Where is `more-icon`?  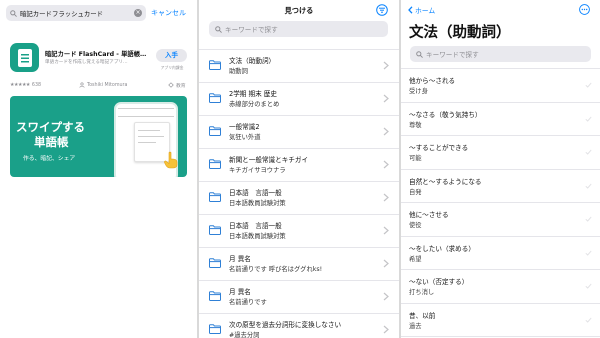
more-icon is located at coordinates (584, 9).